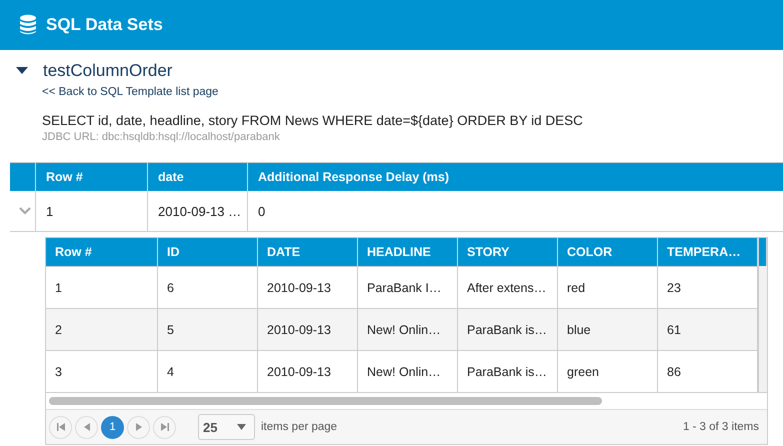  Describe the element at coordinates (720, 427) in the screenshot. I see `item-count: 1 - 3 of 3 items` at that location.